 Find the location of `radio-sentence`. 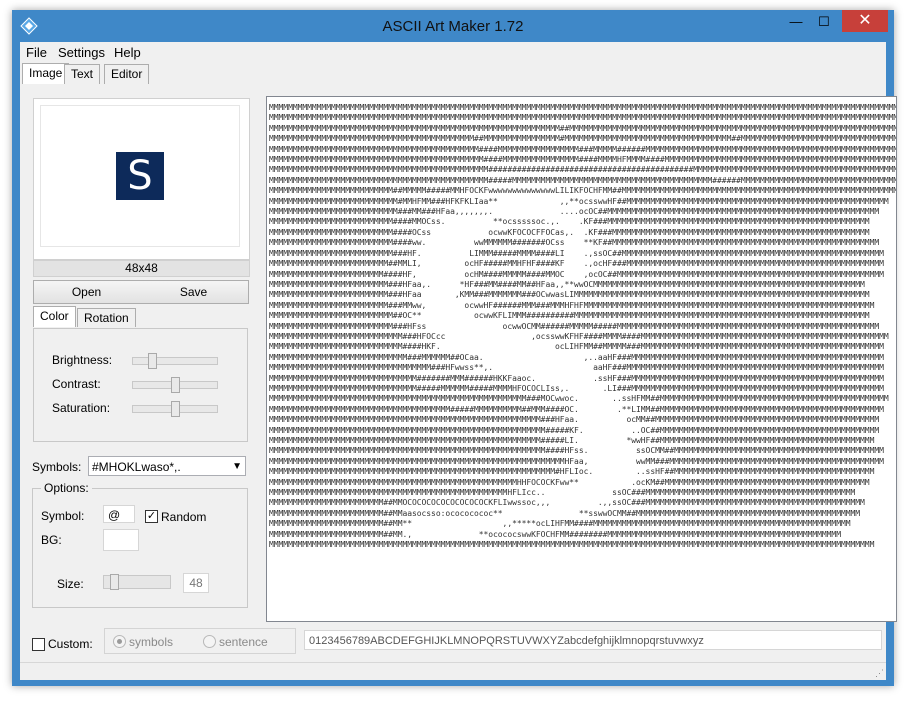

radio-sentence is located at coordinates (209, 641).